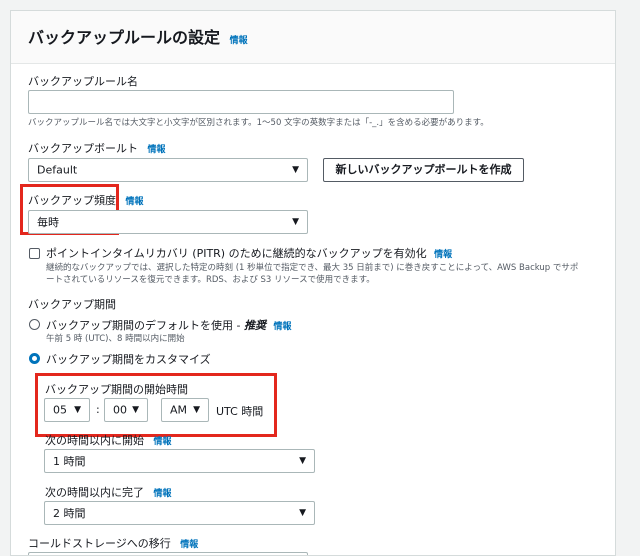 The height and width of the screenshot is (556, 640). What do you see at coordinates (179, 513) in the screenshot?
I see `complete-within-select: 2 時間 ▼` at bounding box center [179, 513].